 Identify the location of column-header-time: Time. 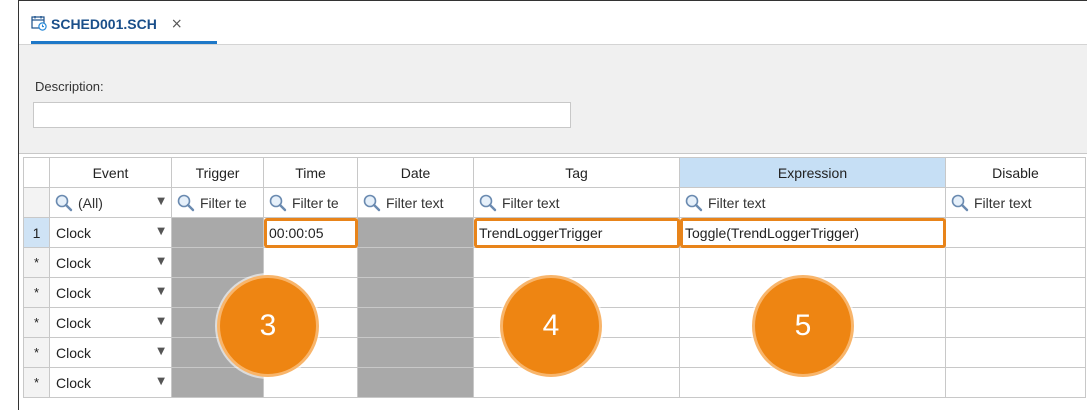
(310, 172).